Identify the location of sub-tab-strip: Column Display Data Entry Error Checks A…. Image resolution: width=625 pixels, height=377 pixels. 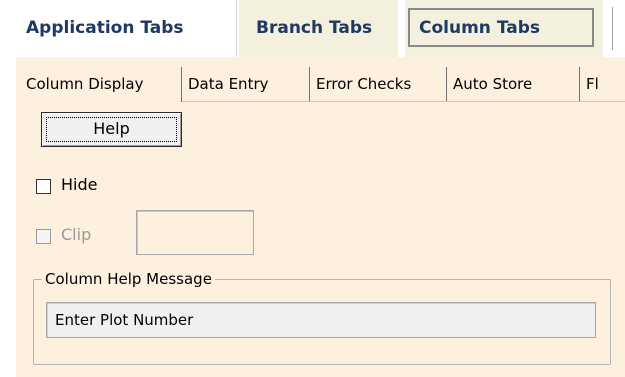
(320, 84).